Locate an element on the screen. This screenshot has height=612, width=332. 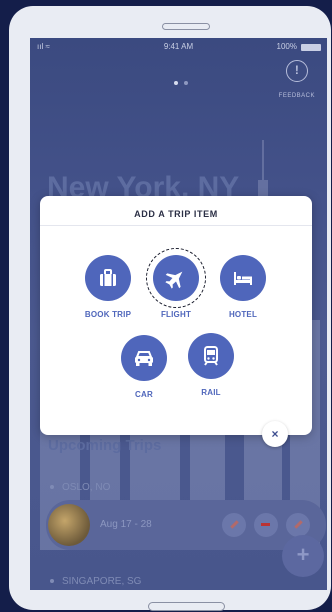
modal-title: ADD A TRIP ITEM is located at coordinates (176, 214).